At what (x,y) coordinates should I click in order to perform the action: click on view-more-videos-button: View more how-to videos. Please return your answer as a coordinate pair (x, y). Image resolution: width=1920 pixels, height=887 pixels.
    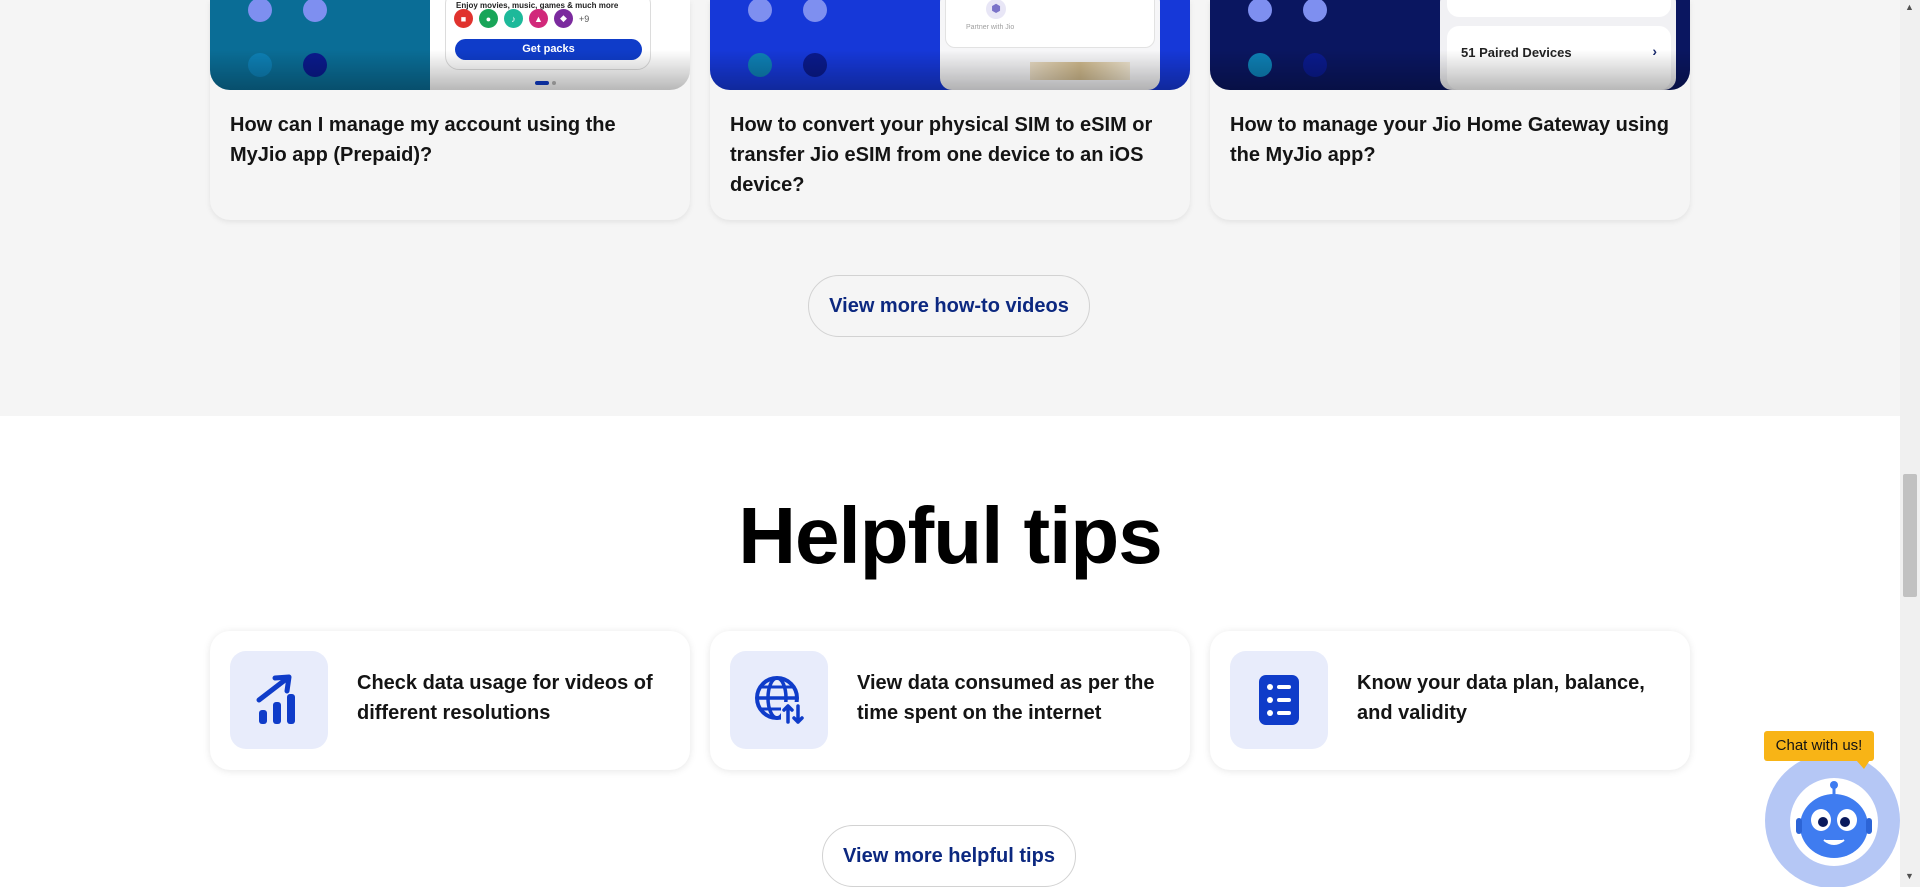
    Looking at the image, I should click on (949, 306).